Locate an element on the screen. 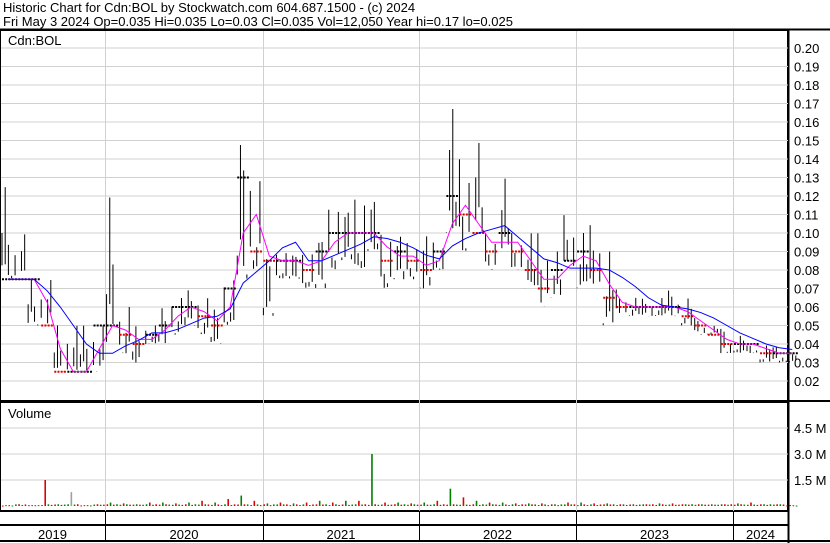 This screenshot has height=543, width=830. volume-label: Volume is located at coordinates (29, 413).